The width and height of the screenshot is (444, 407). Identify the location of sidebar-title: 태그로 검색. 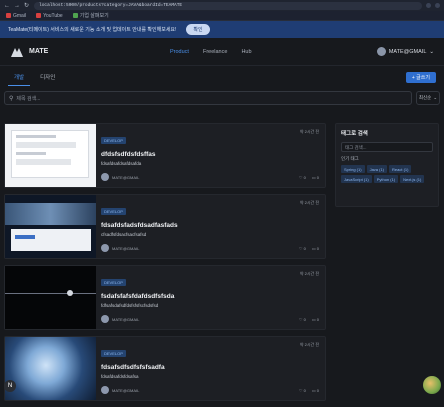
(354, 134).